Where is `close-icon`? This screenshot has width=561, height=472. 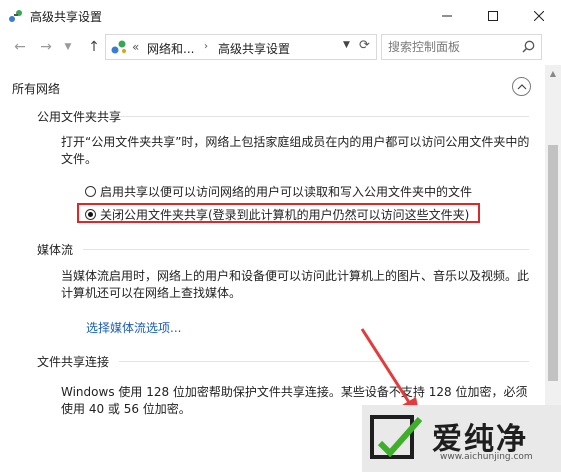 close-icon is located at coordinates (539, 15).